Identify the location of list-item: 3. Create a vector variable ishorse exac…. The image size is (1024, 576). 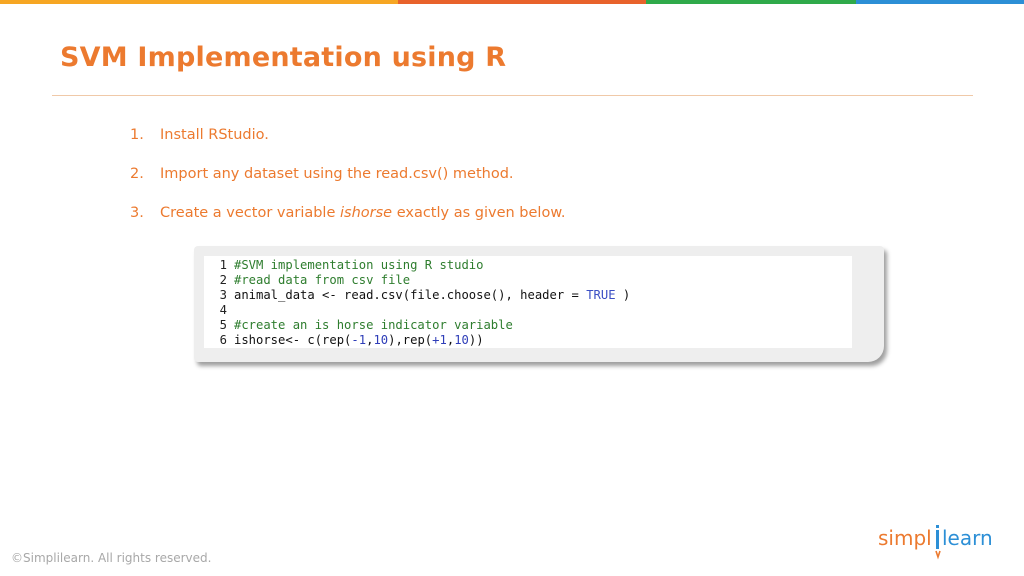
(347, 224).